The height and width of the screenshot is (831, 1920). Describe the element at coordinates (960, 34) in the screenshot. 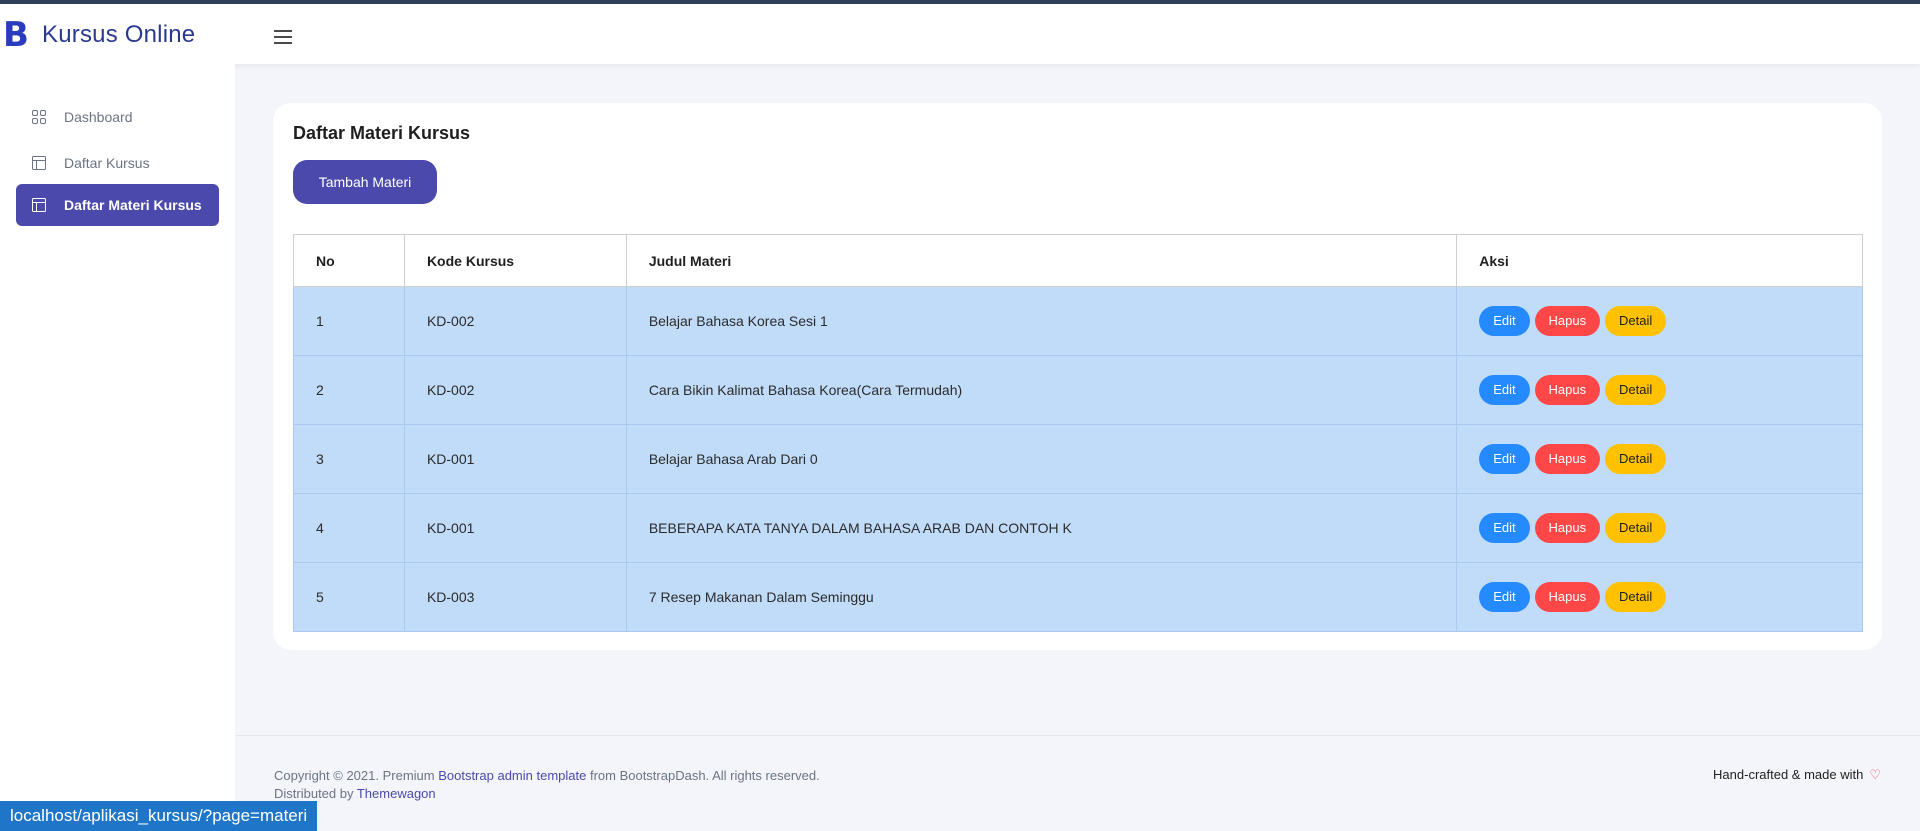

I see `top-navbar: B Kursus Online` at that location.